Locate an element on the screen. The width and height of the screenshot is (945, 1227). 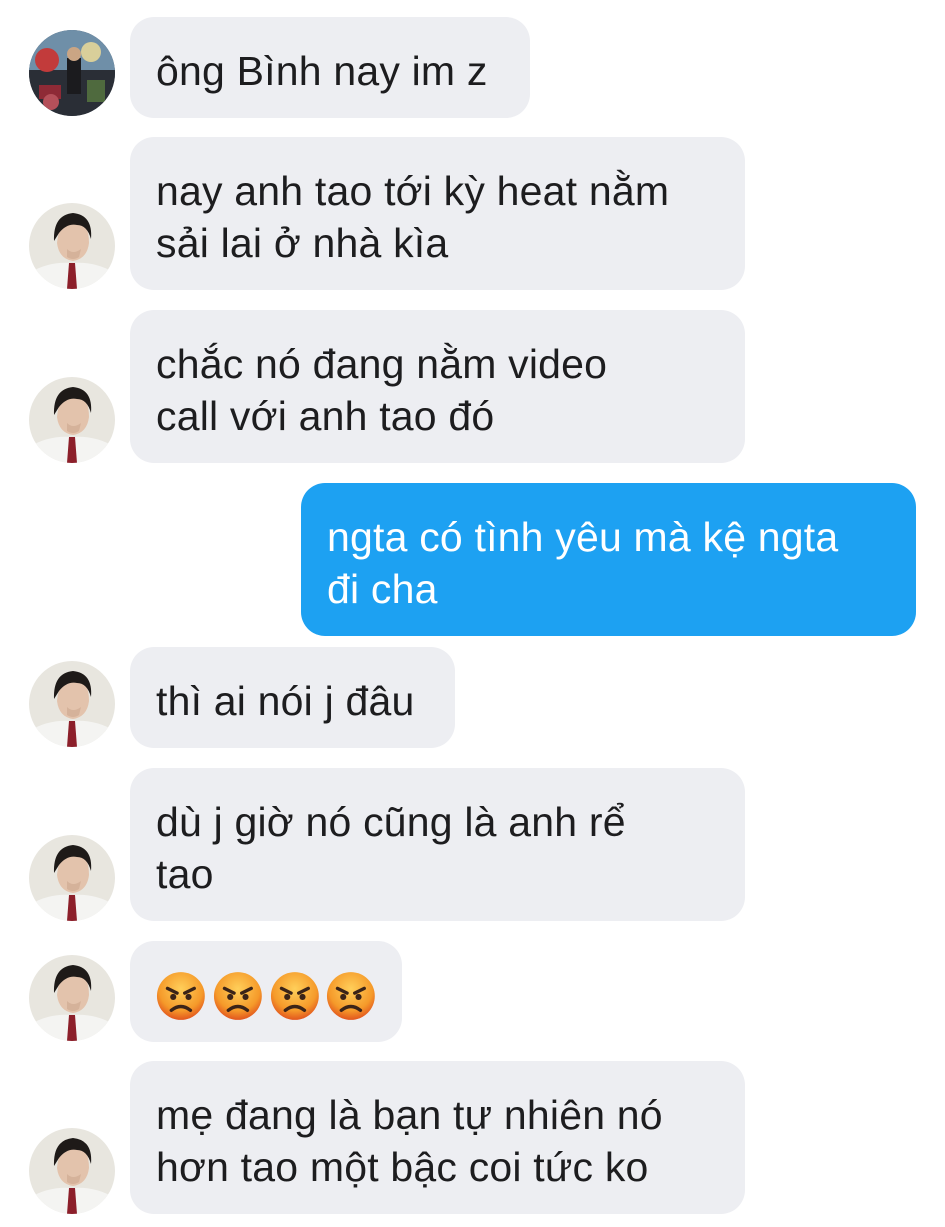
message-bubble-outgoing: ngta có tình yêu mà kệ ngta đi cha is located at coordinates (608, 559).